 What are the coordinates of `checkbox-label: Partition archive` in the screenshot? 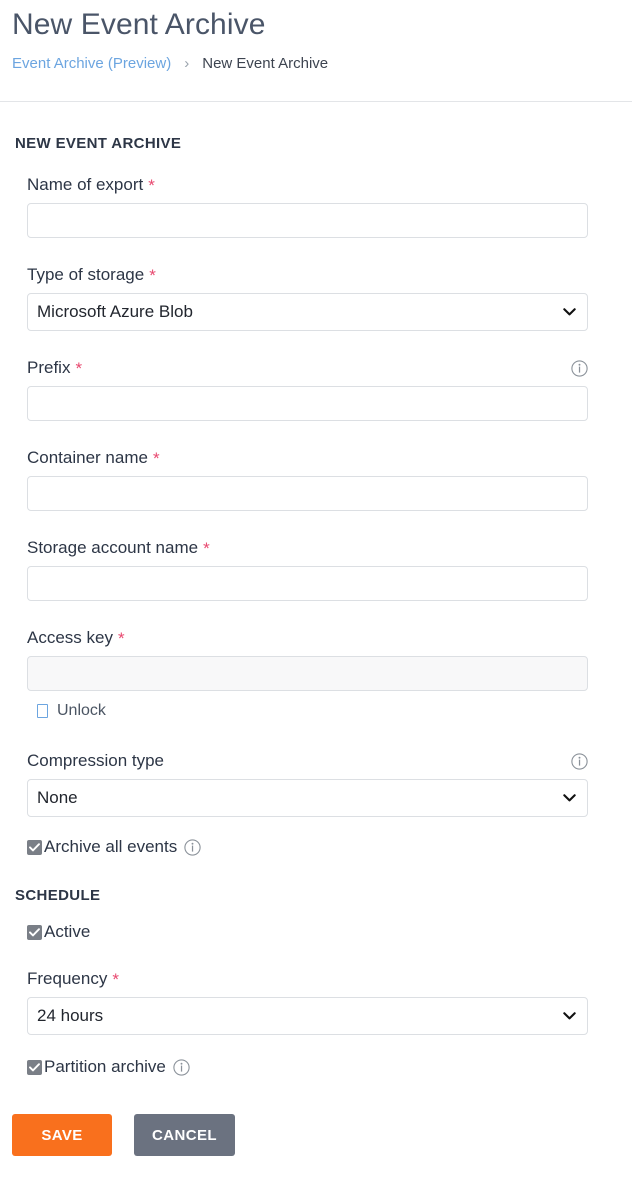 It's located at (105, 1066).